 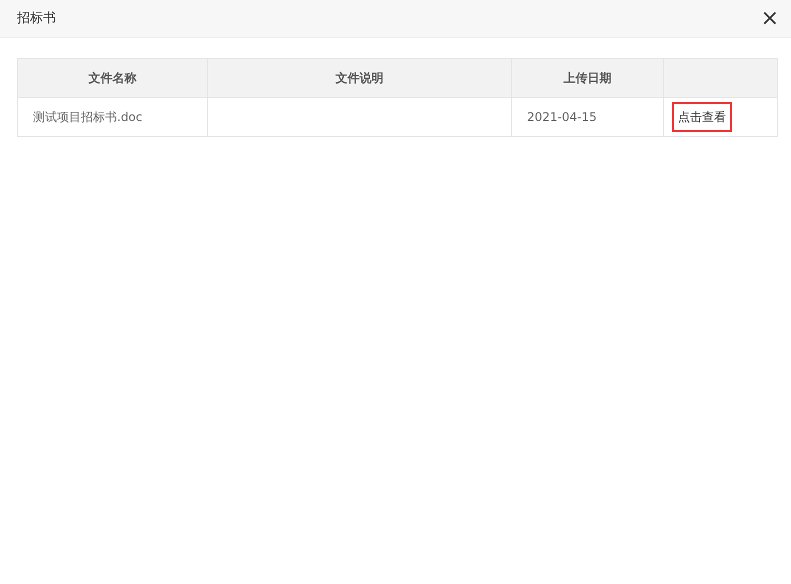 I want to click on column-header: 上传日期, so click(x=588, y=78).